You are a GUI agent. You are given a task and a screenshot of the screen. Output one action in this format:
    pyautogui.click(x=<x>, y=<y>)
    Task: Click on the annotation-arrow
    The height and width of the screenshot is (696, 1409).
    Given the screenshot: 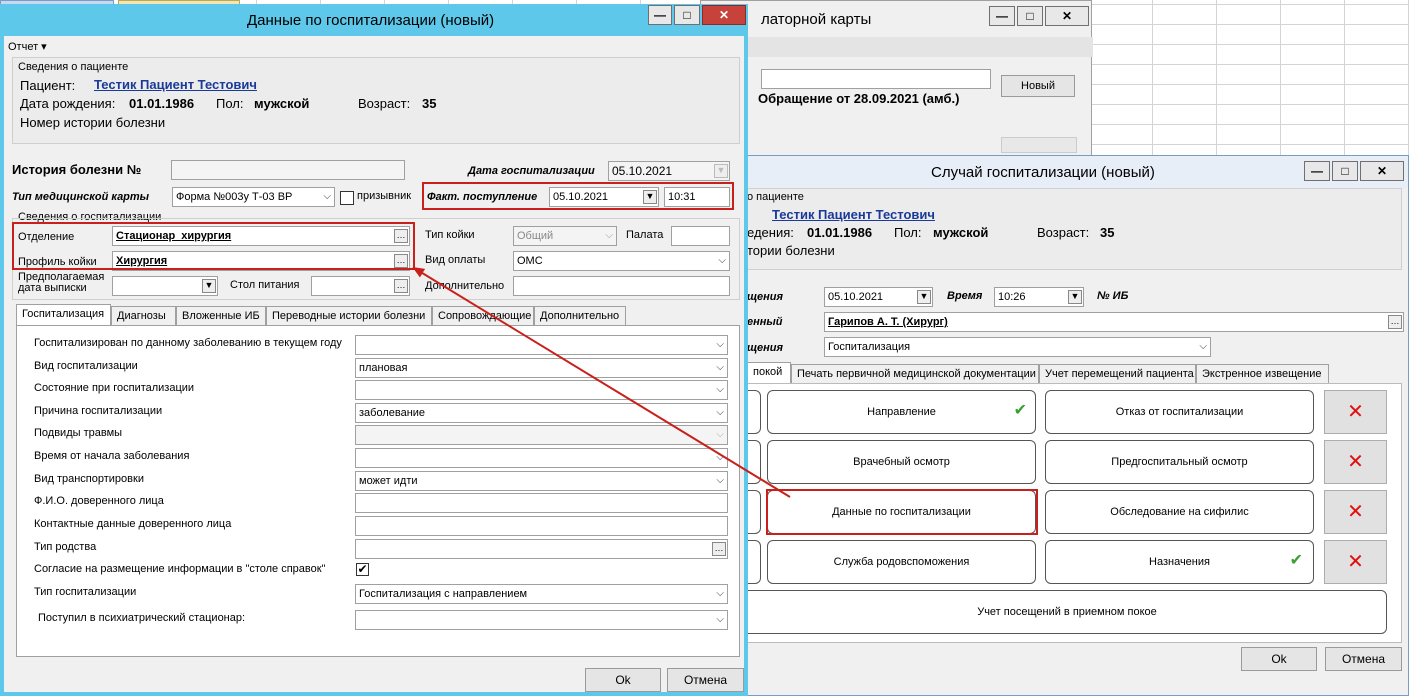 What is the action you would take?
    pyautogui.click(x=601, y=382)
    